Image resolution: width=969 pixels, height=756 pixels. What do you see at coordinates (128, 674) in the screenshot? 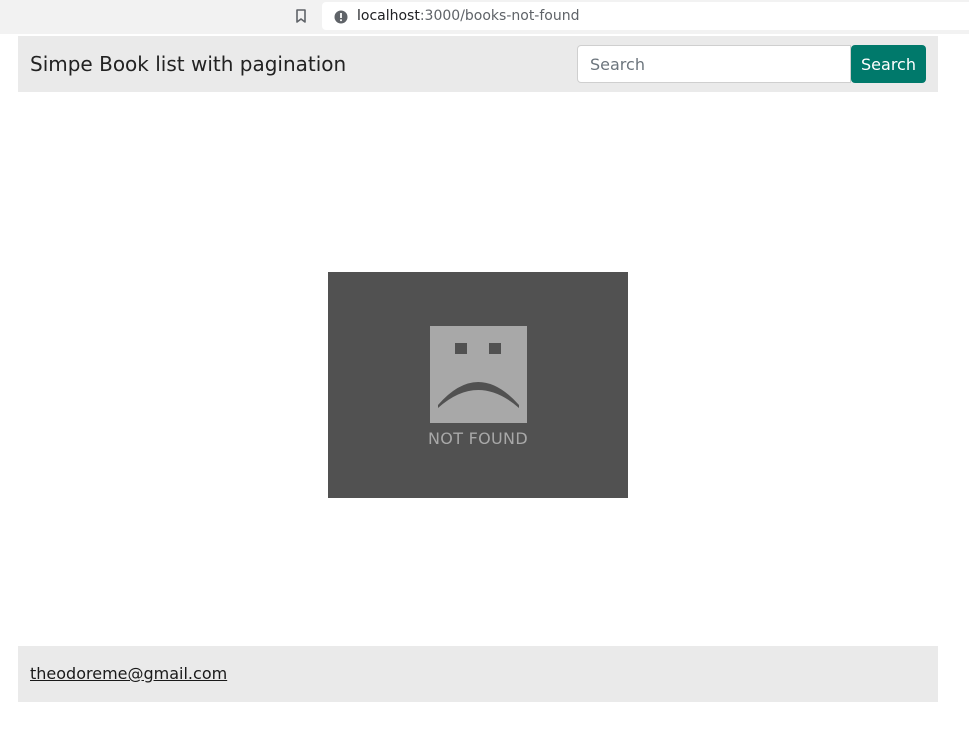
I see `footer-email-link: theodoreme@gmail.com` at bounding box center [128, 674].